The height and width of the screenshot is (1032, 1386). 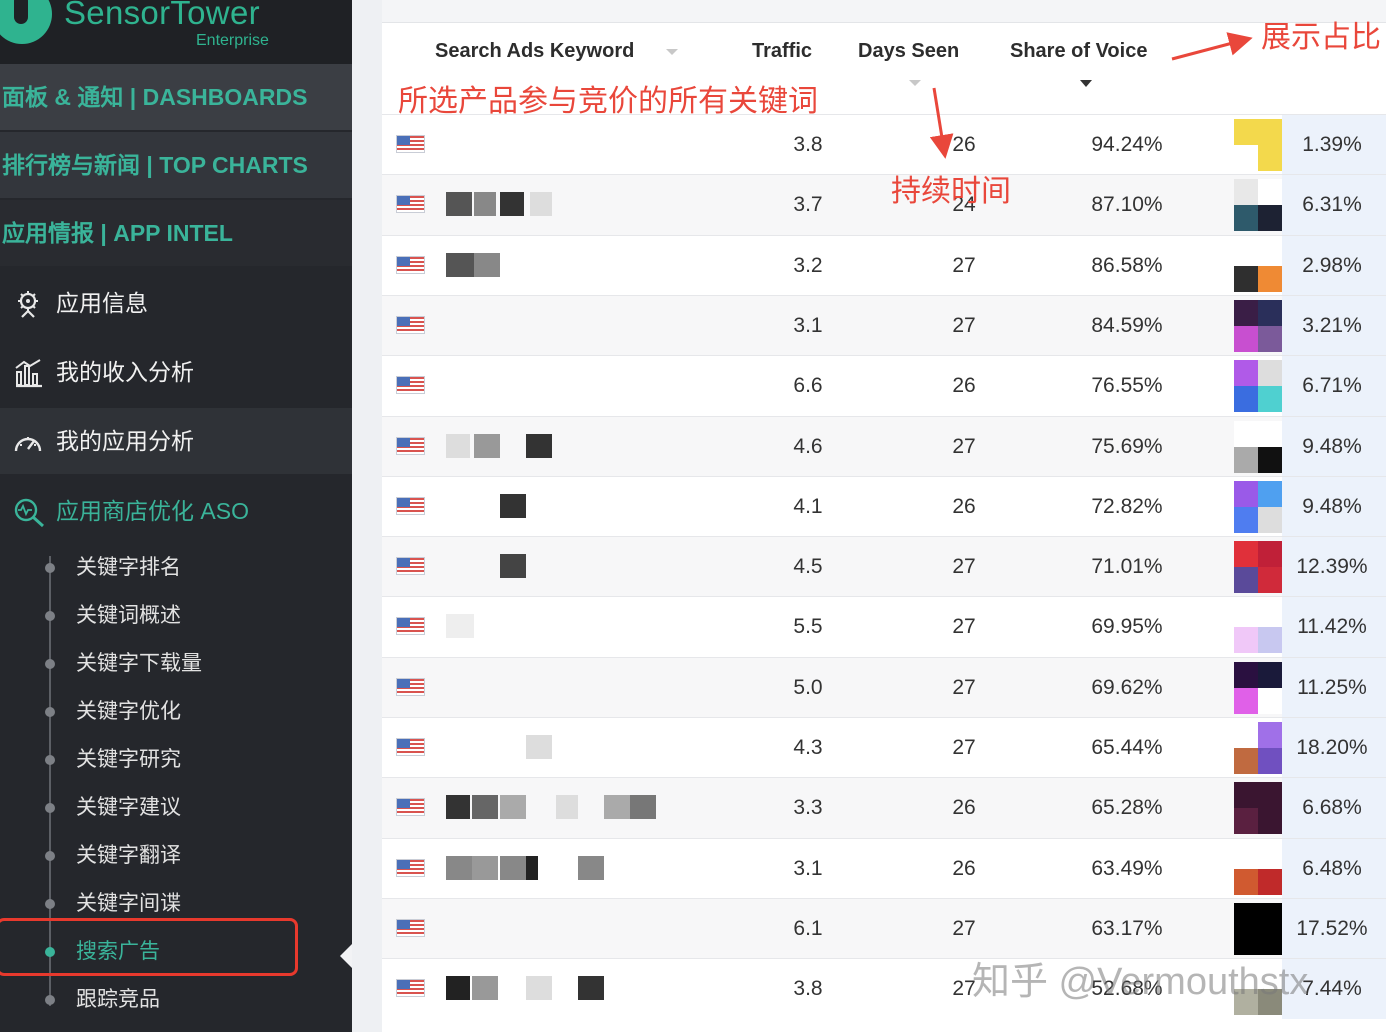 What do you see at coordinates (884, 868) in the screenshot?
I see `table-row: 3.1 26 63.49% 6.48%` at bounding box center [884, 868].